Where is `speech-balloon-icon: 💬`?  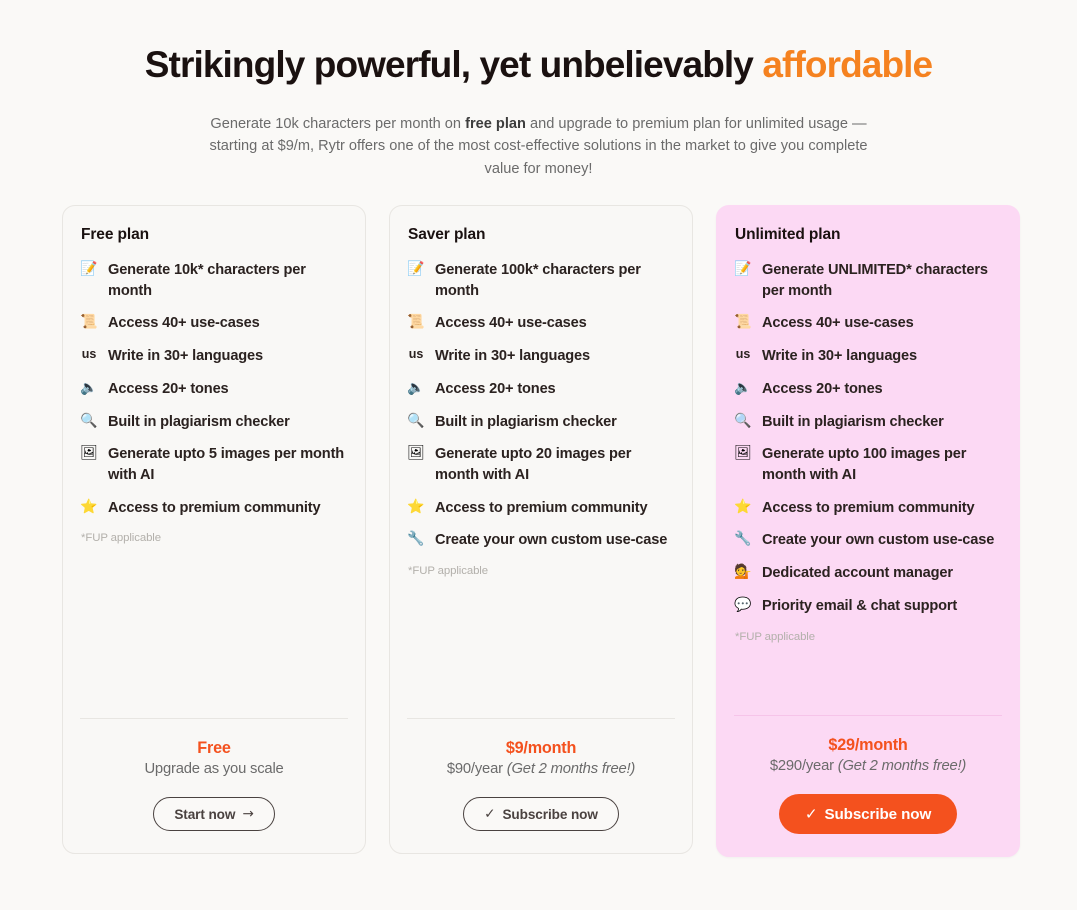
speech-balloon-icon: 💬 is located at coordinates (743, 604).